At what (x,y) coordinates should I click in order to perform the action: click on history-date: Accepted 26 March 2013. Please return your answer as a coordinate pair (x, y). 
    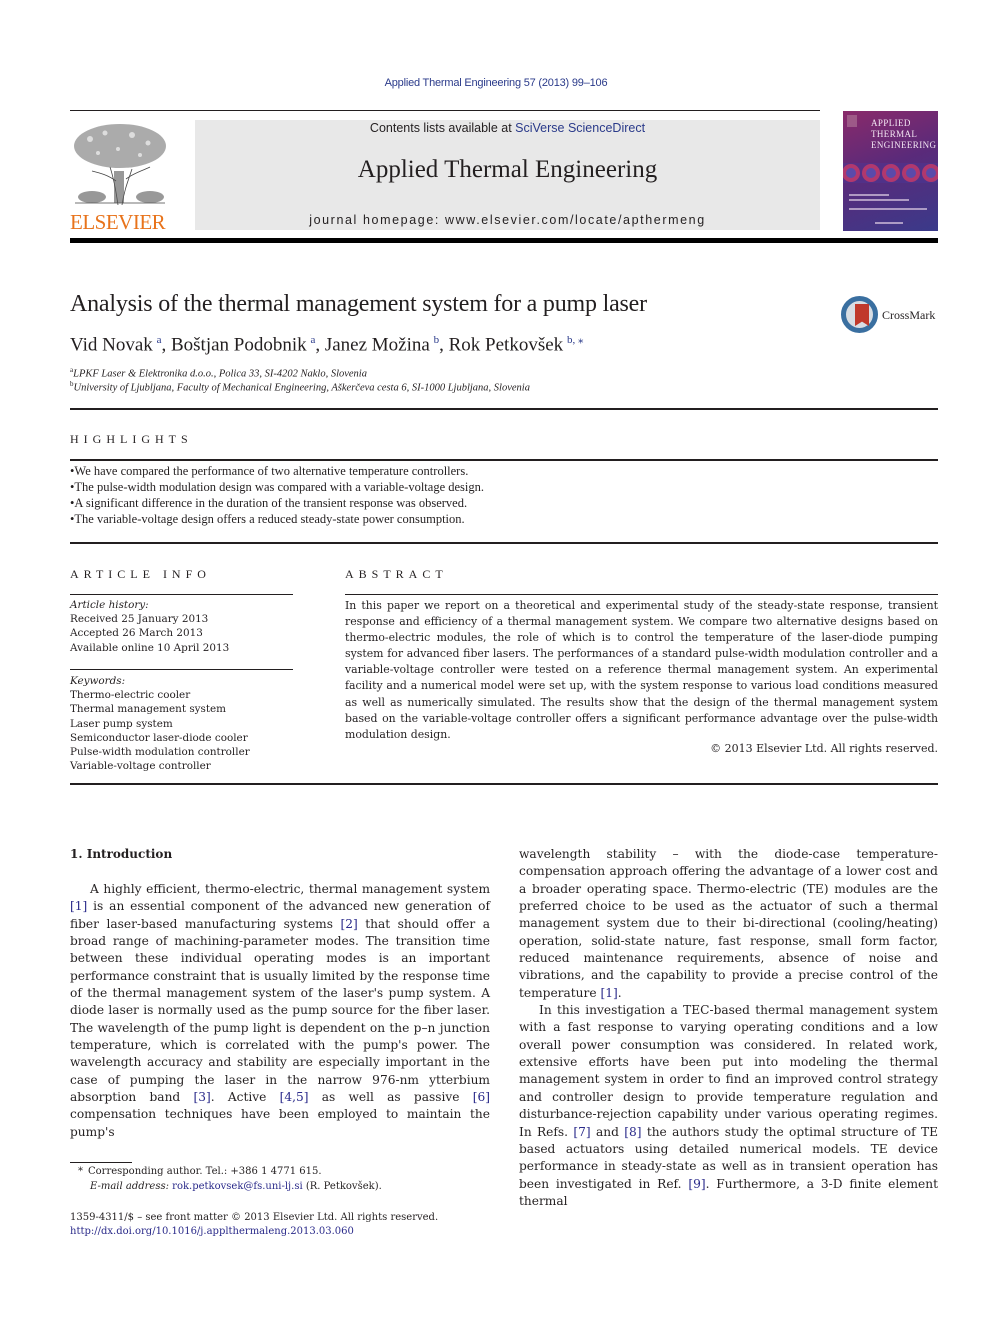
    Looking at the image, I should click on (136, 633).